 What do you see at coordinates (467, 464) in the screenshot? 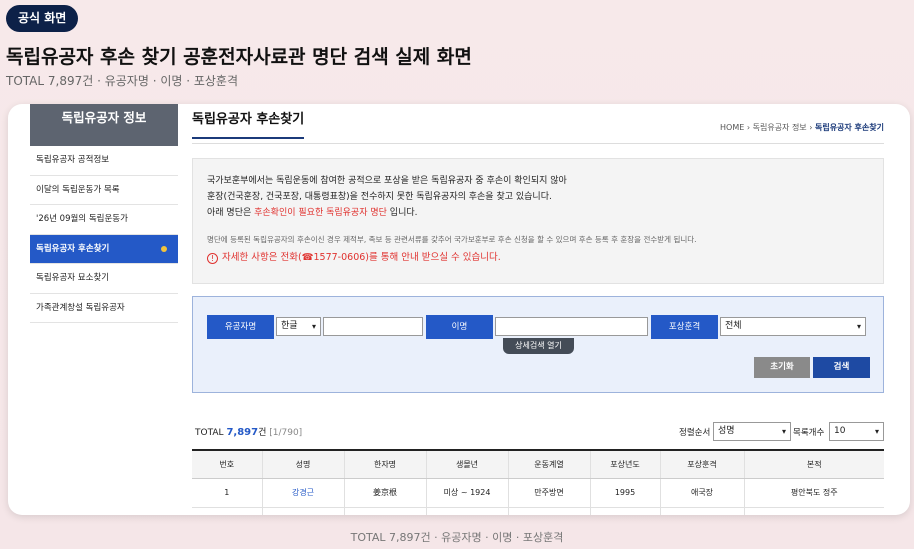
I see `column-header: 생몰년` at bounding box center [467, 464].